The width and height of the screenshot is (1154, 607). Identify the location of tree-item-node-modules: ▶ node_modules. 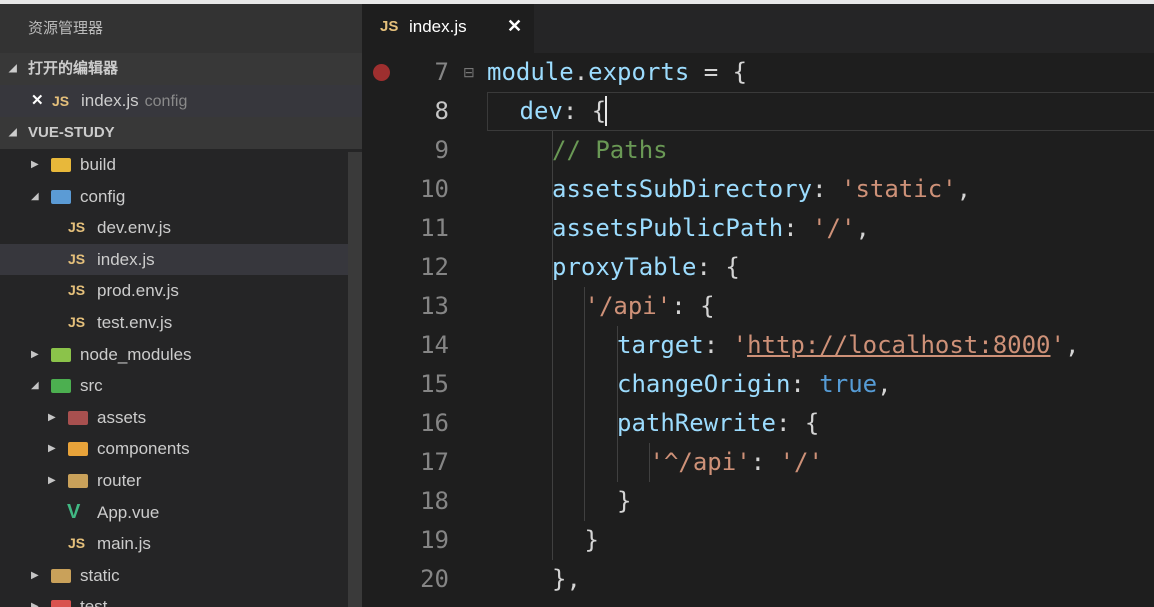
(181, 355).